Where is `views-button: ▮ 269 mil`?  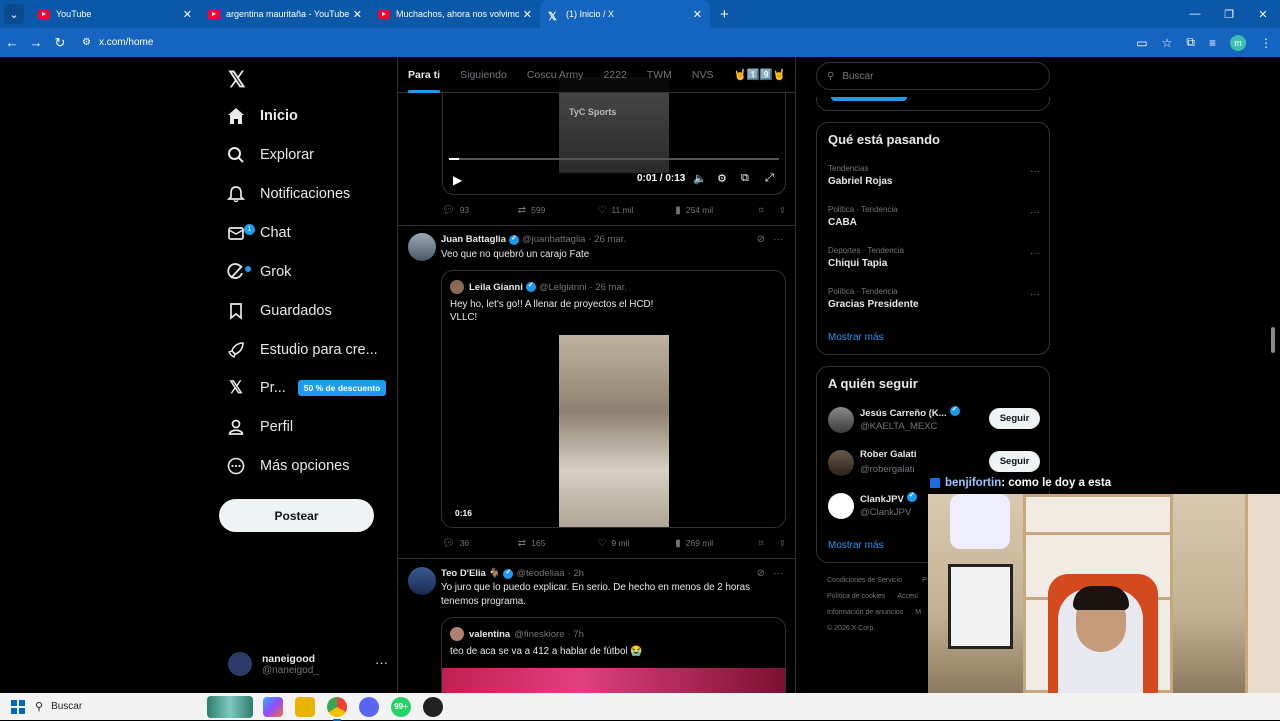 views-button: ▮ 269 mil is located at coordinates (717, 543).